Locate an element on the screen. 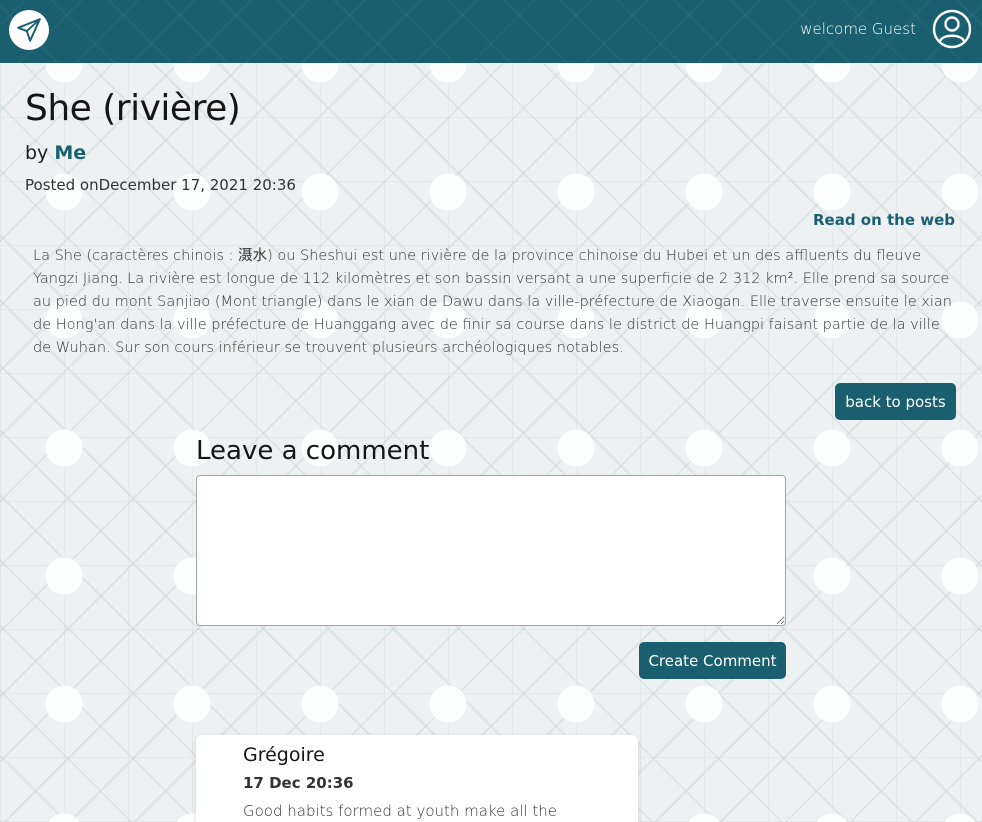 The height and width of the screenshot is (822, 982). comment-author: Grégoire is located at coordinates (284, 755).